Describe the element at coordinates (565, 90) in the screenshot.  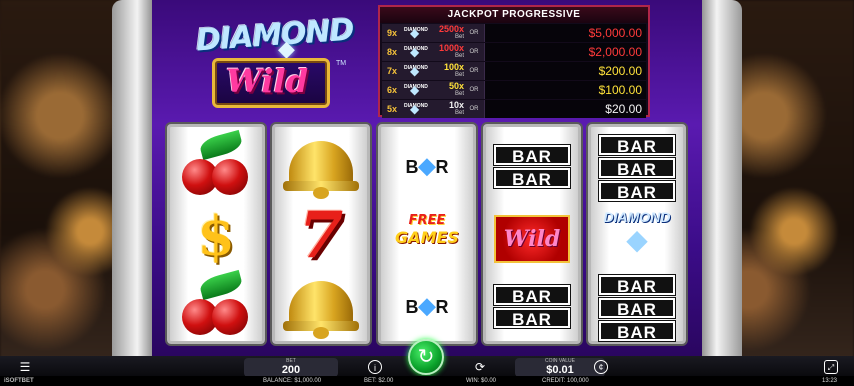
I see `jackpot-value: $100.00` at that location.